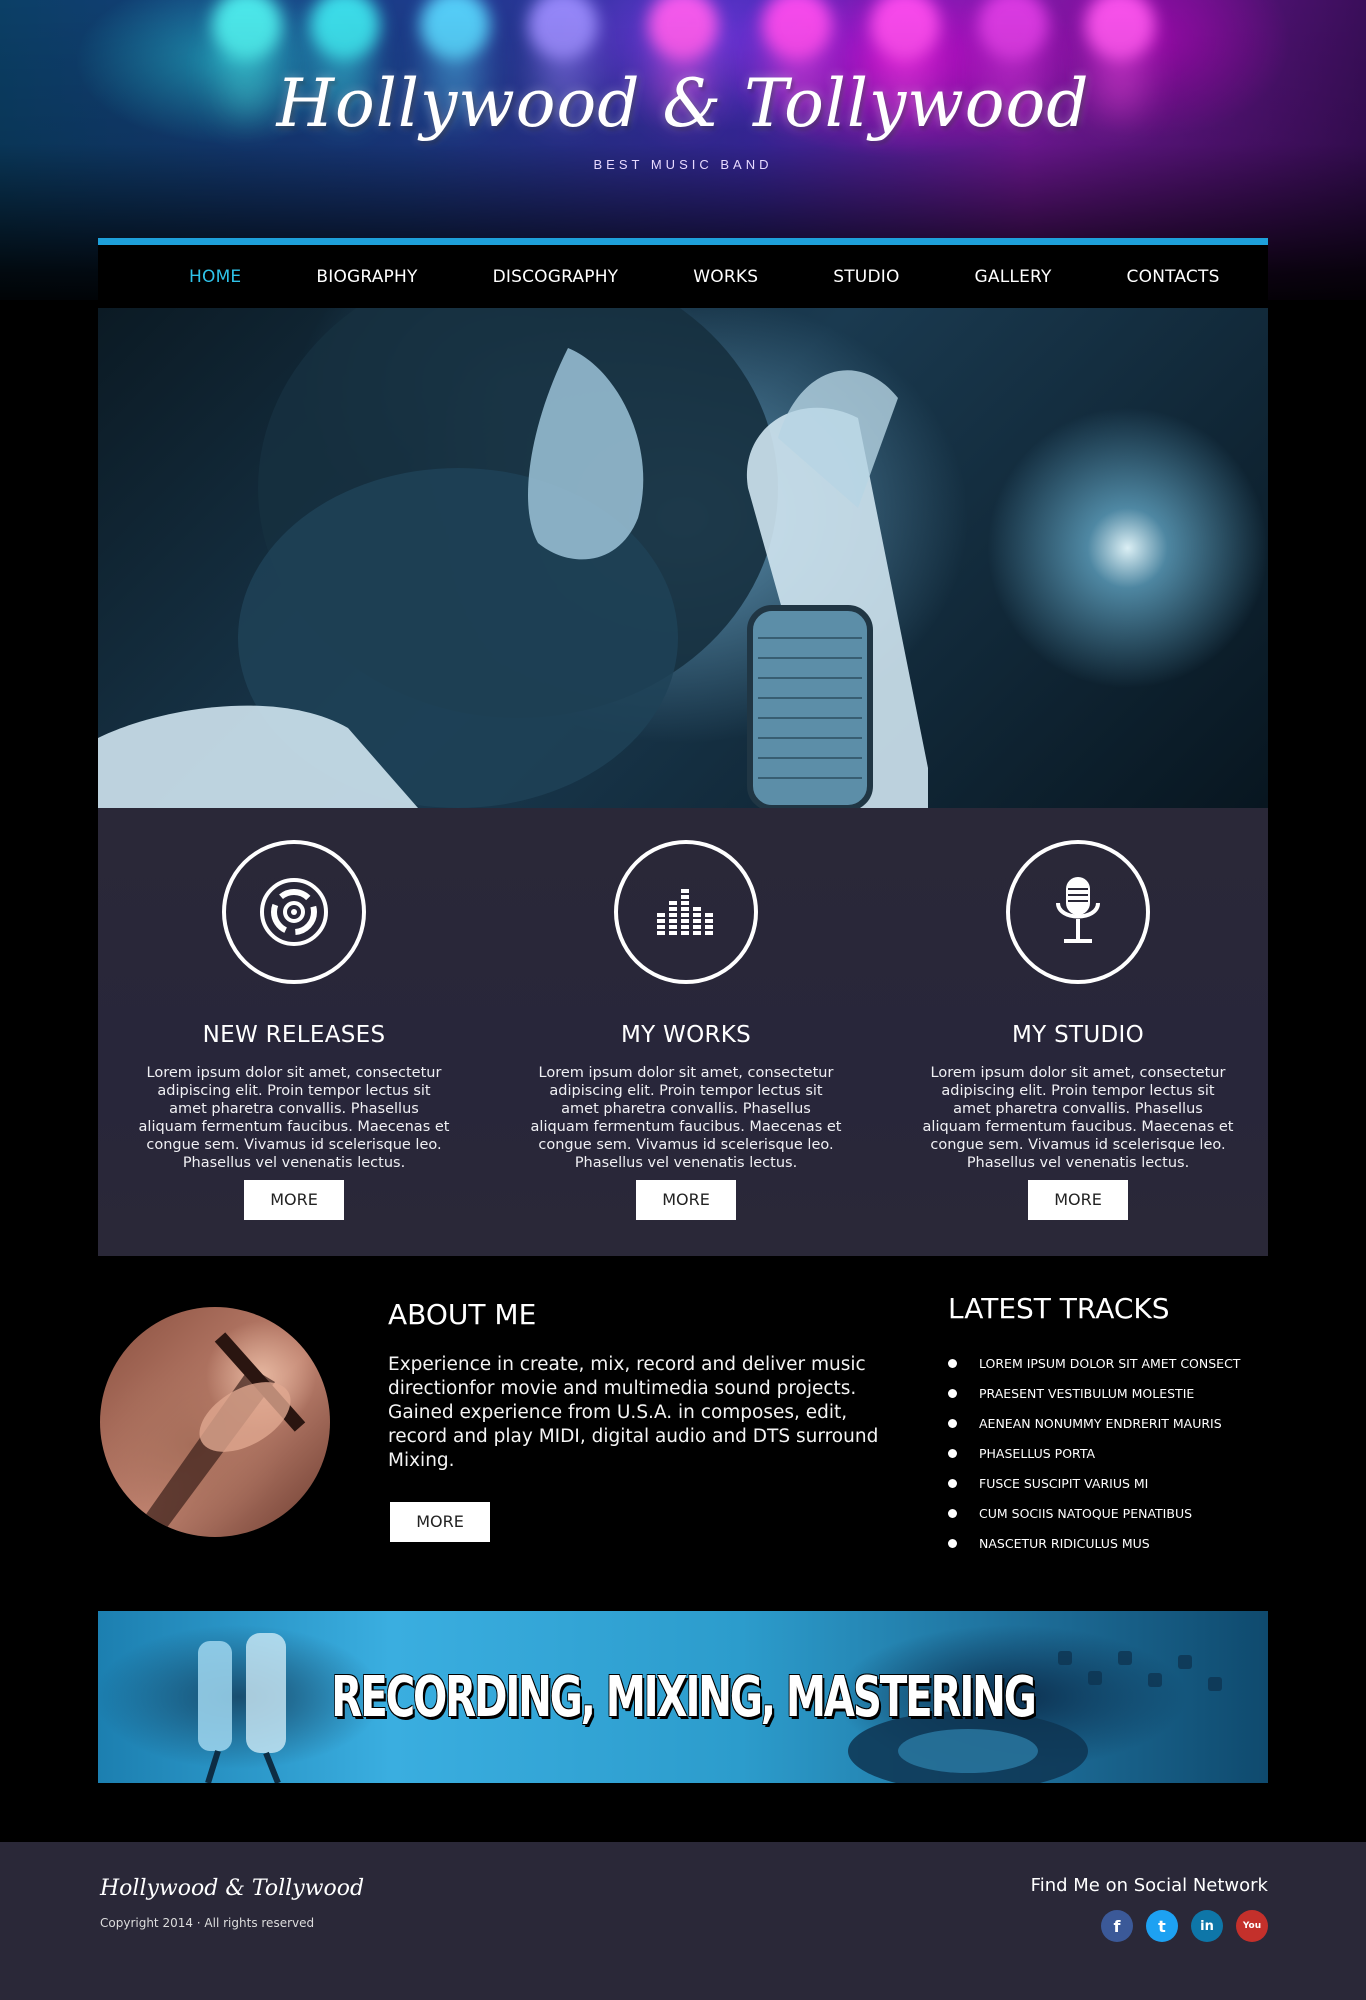 This screenshot has height=2000, width=1366. I want to click on nav-studio: STUDIO, so click(866, 277).